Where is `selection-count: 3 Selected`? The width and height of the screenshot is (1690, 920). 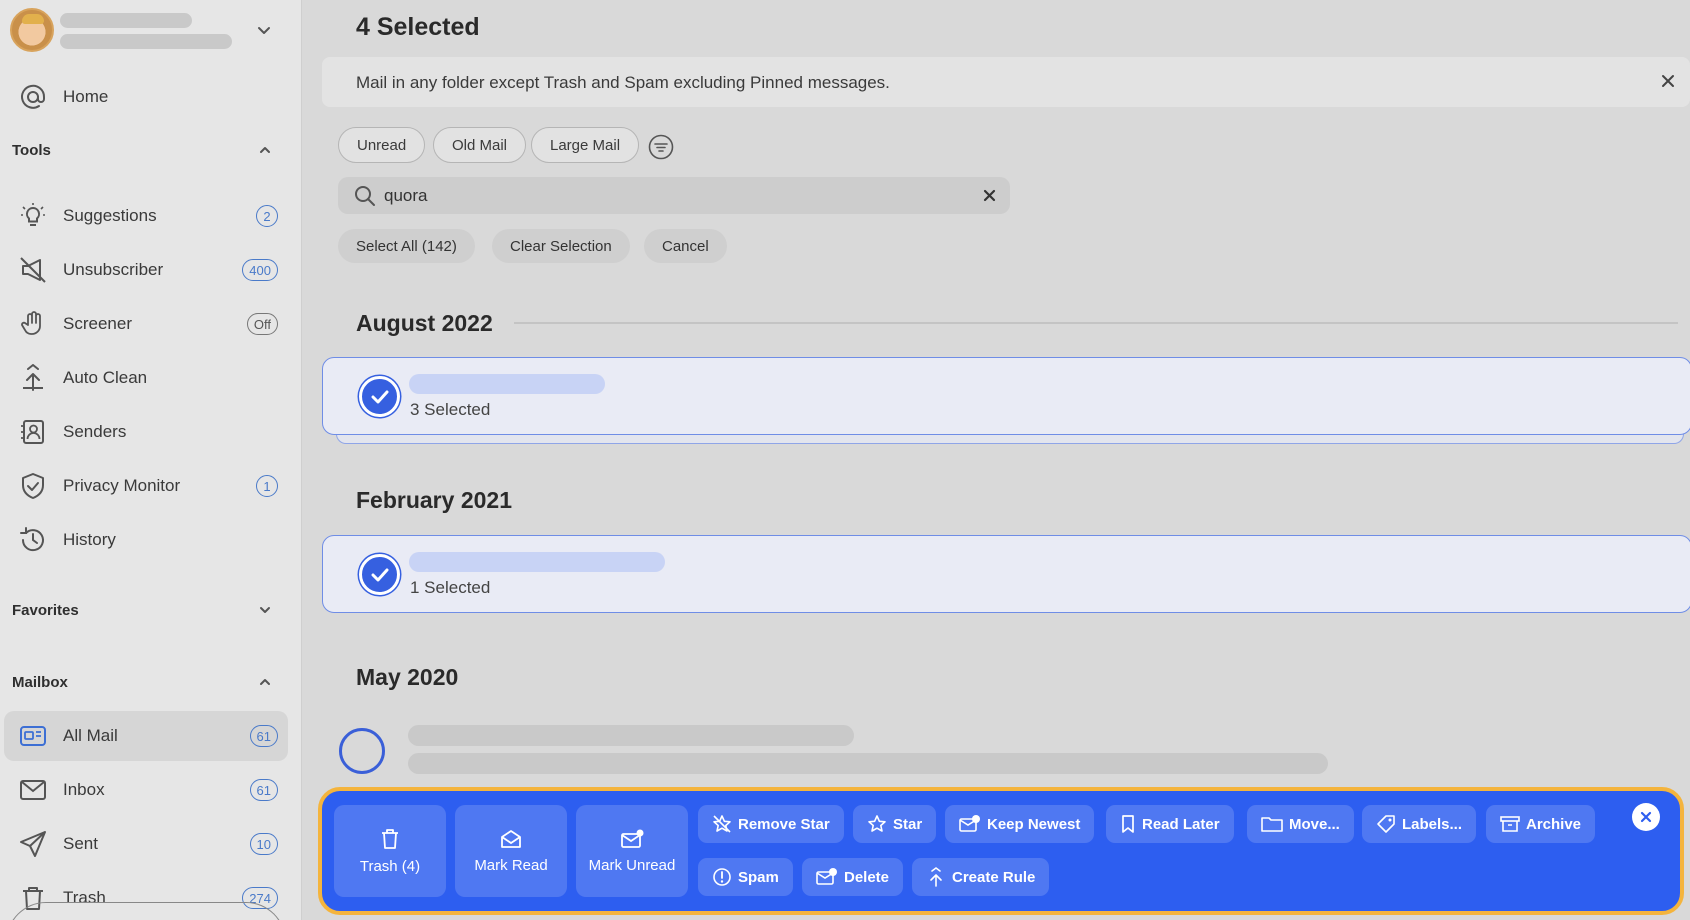
selection-count: 3 Selected is located at coordinates (450, 409).